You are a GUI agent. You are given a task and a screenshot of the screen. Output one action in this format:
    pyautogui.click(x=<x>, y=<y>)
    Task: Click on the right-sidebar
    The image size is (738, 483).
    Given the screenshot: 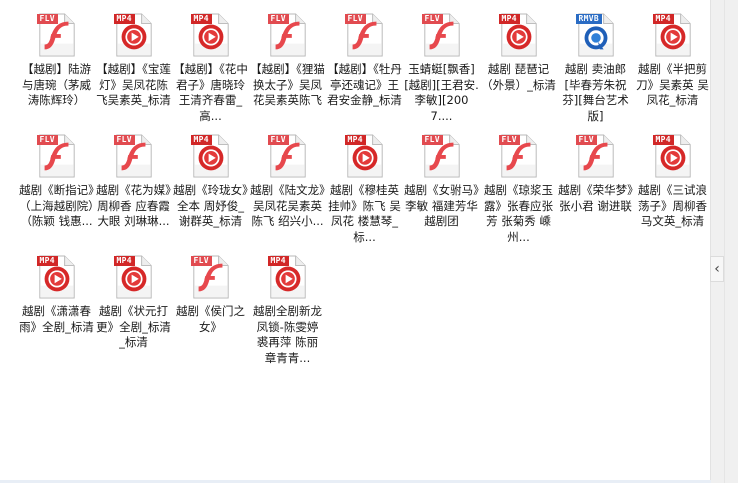 What is the action you would take?
    pyautogui.click(x=724, y=241)
    